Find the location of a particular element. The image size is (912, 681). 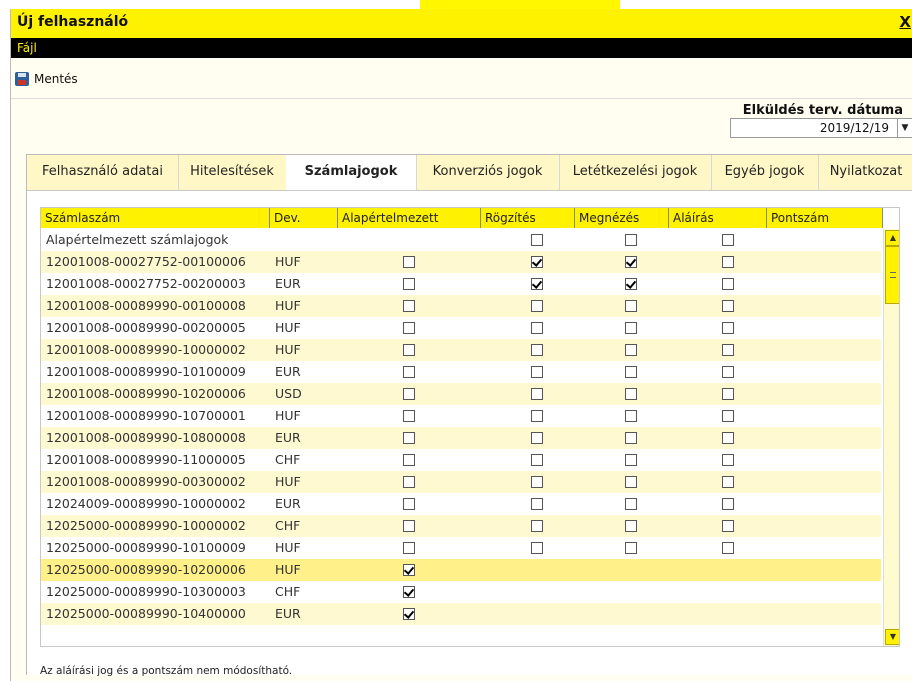

column-header-view: Megnézés is located at coordinates (622, 218).